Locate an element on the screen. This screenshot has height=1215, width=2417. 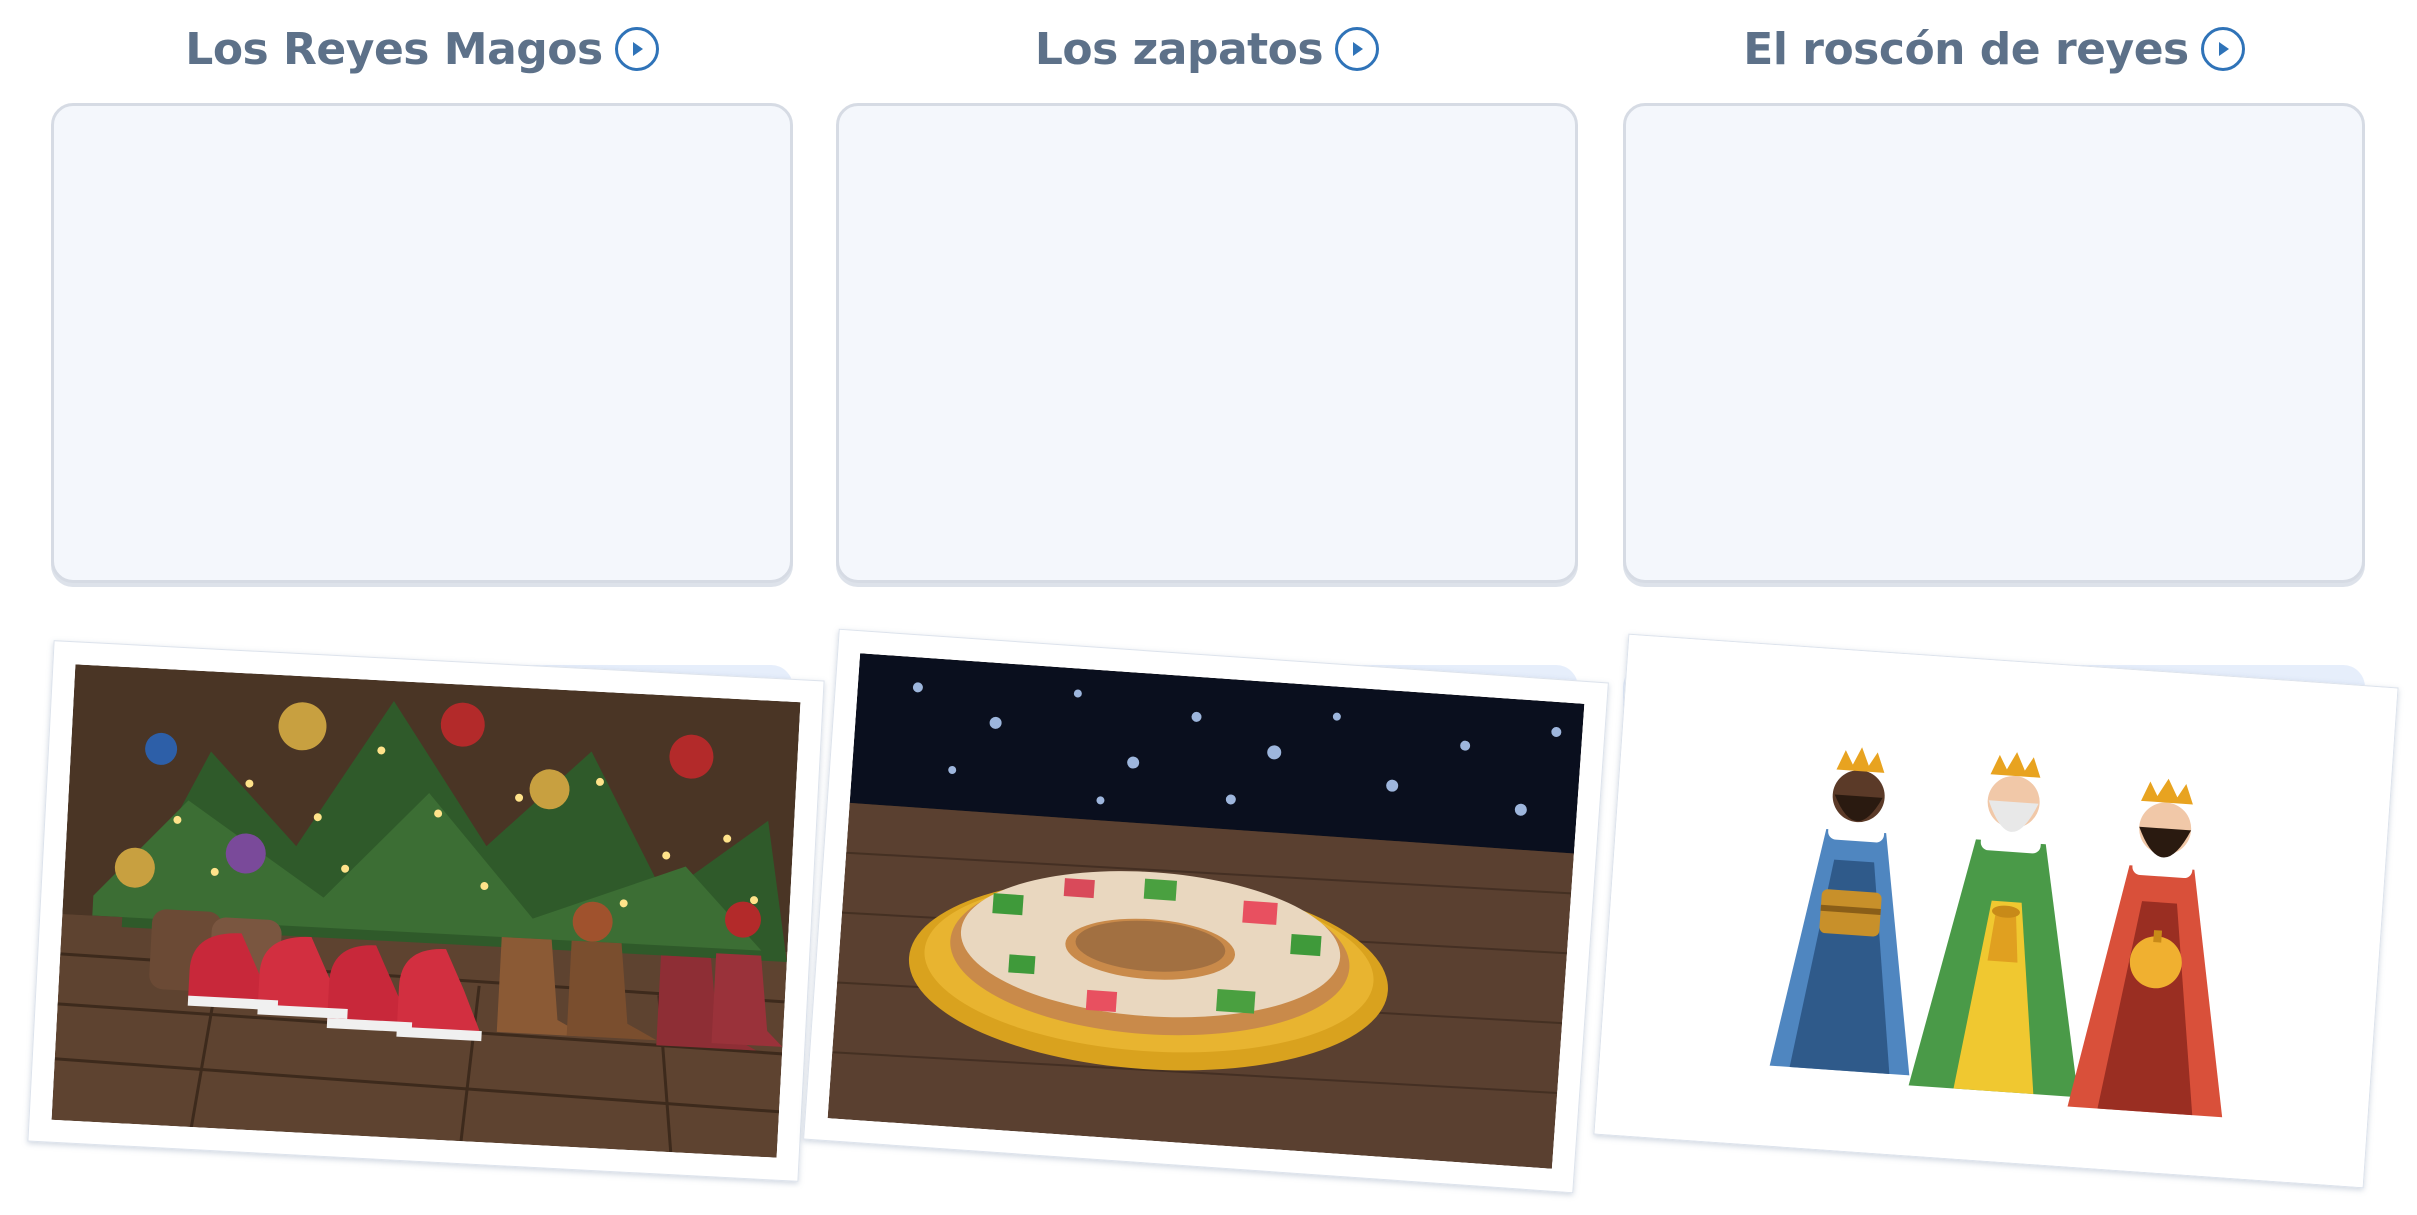
image-card-shoes is located at coordinates (426, 911).